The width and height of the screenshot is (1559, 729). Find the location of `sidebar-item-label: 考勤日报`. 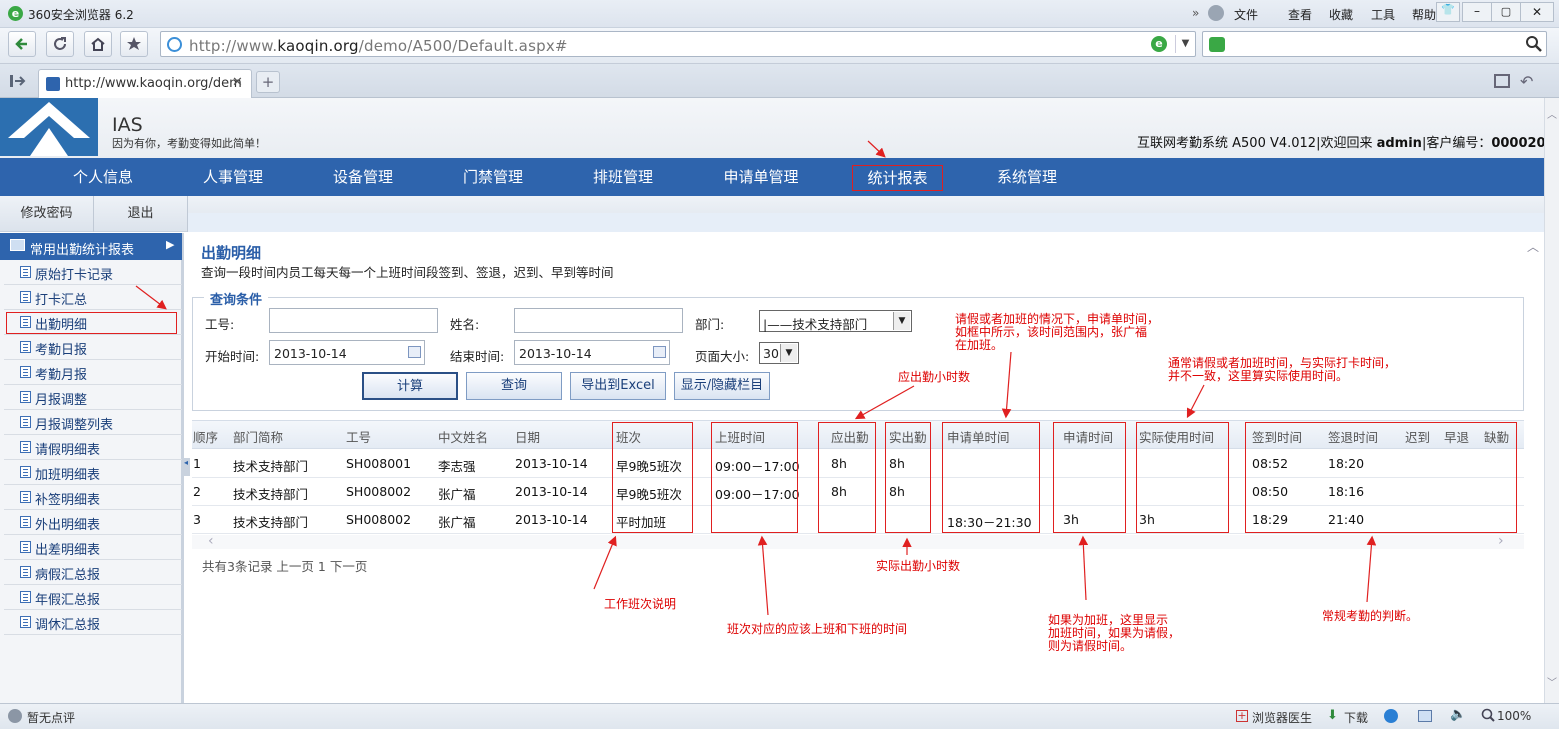

sidebar-item-label: 考勤日报 is located at coordinates (61, 350).